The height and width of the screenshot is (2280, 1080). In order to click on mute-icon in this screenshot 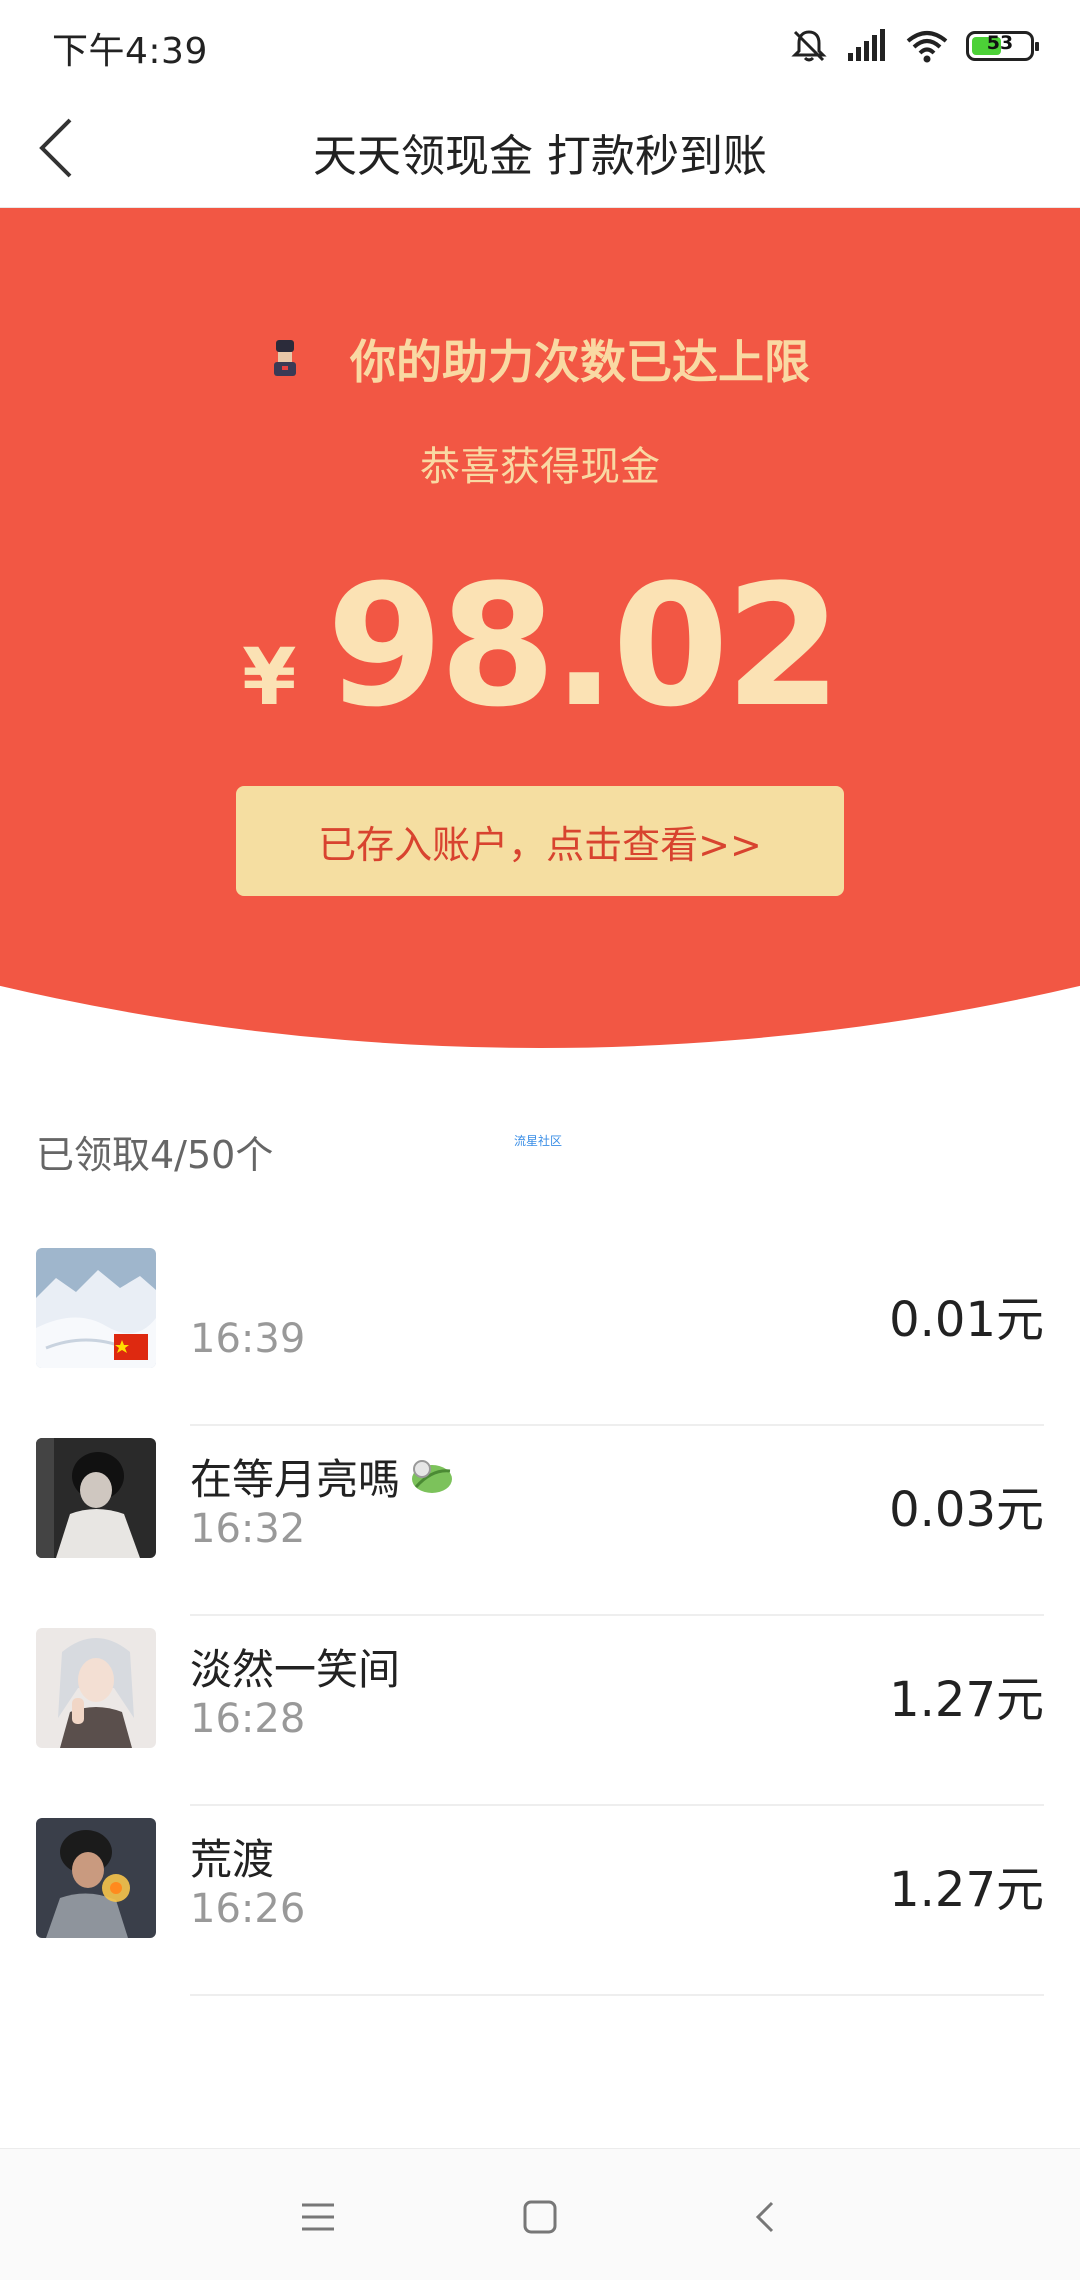, I will do `click(809, 46)`.